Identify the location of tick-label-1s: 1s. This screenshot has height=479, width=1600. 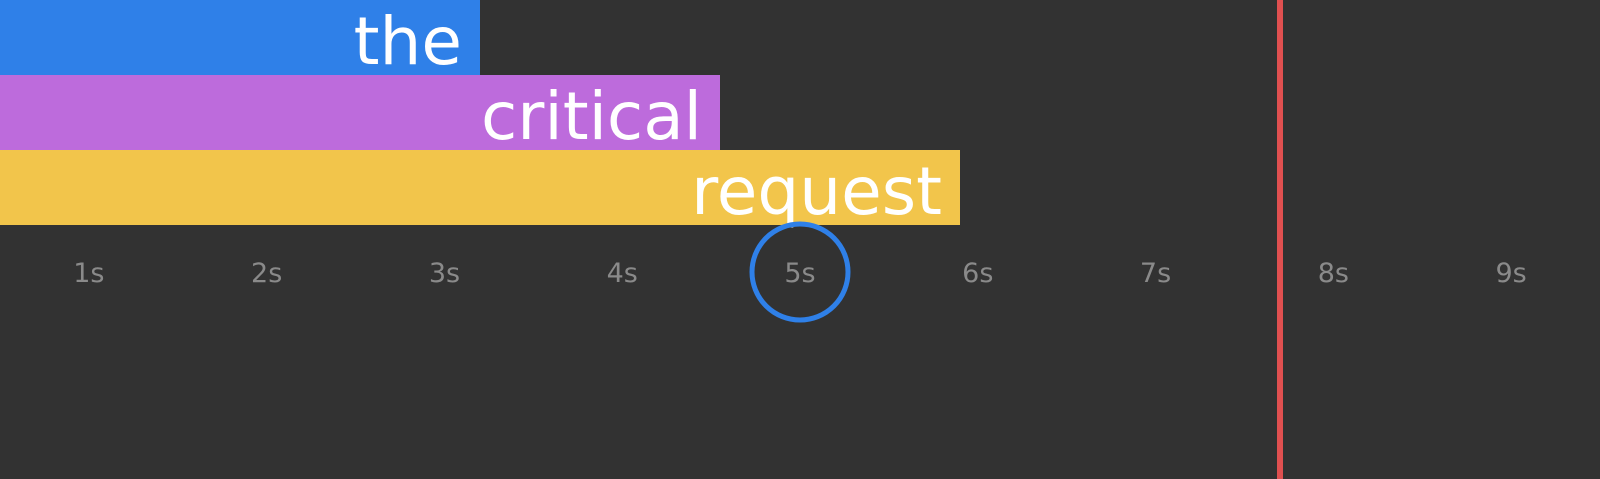
(88, 273).